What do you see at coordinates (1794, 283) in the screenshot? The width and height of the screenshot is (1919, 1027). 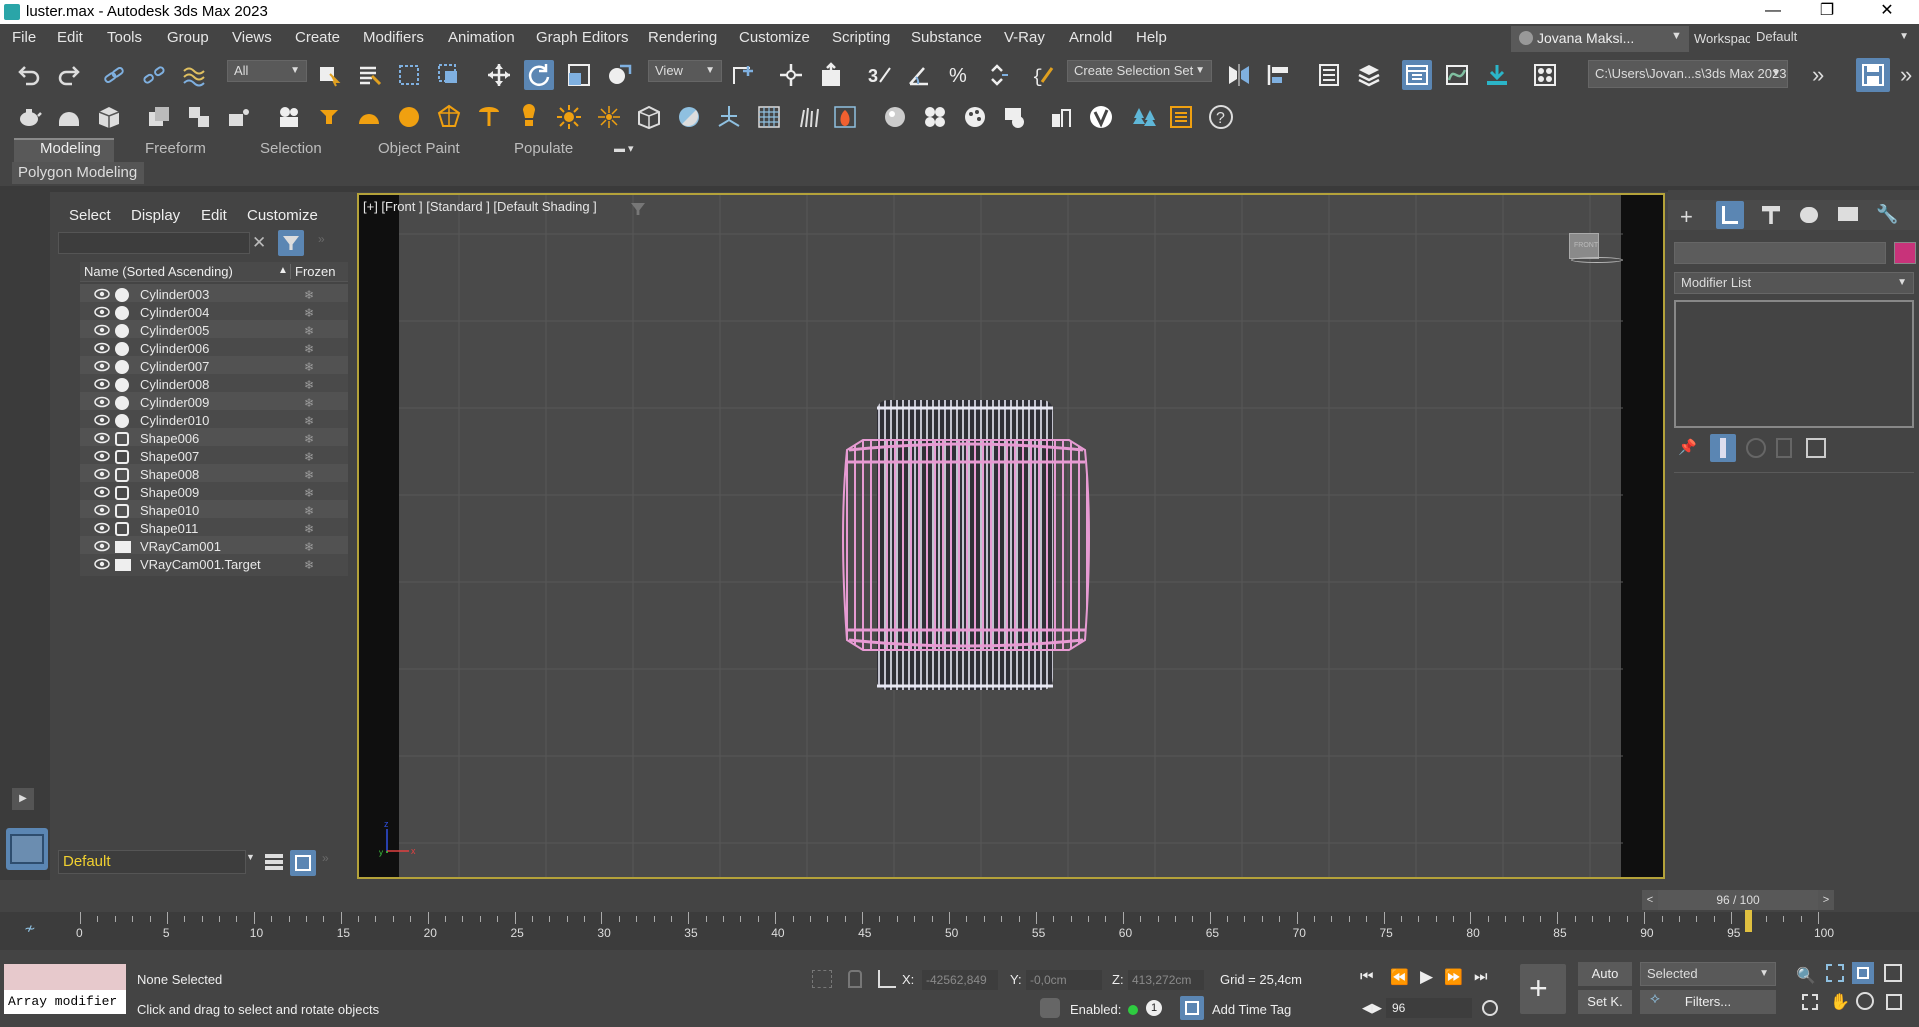 I see `modifier-list-dropdown: Modifier List ▼` at bounding box center [1794, 283].